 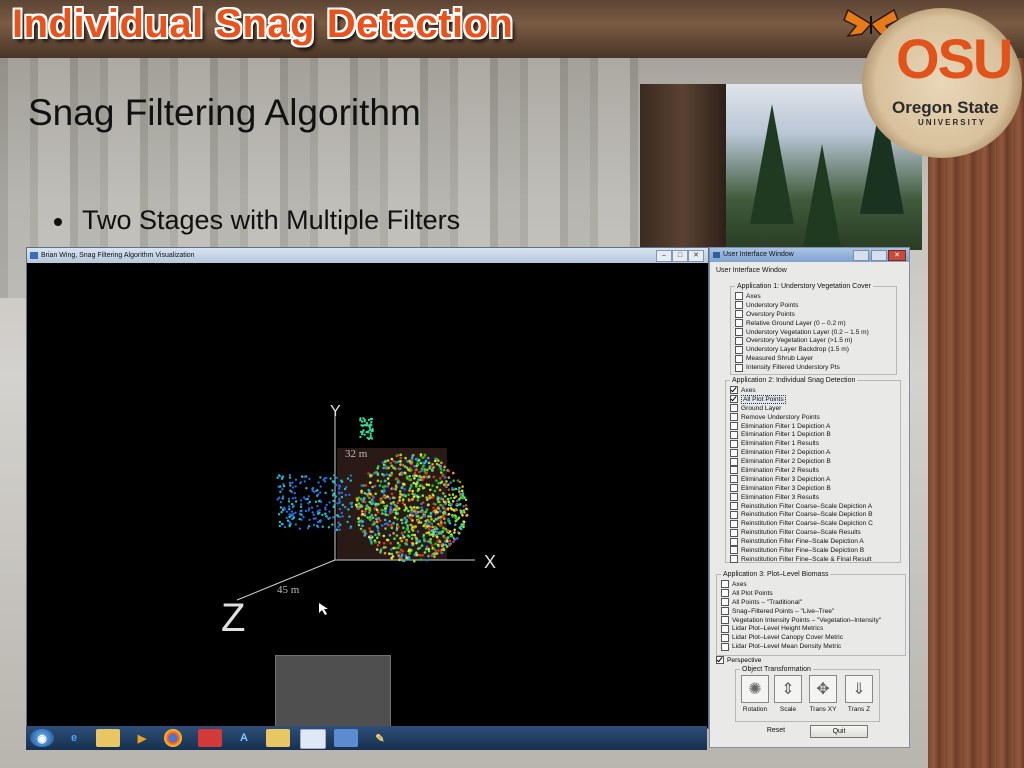 What do you see at coordinates (811, 602) in the screenshot?
I see `app3-option-2: All Points – "Traditional"` at bounding box center [811, 602].